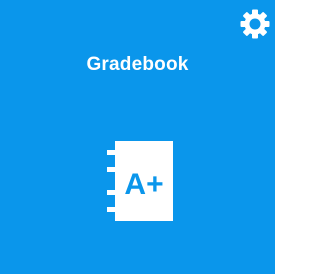 The width and height of the screenshot is (320, 274). Describe the element at coordinates (143, 184) in the screenshot. I see `grade-text: A+` at that location.